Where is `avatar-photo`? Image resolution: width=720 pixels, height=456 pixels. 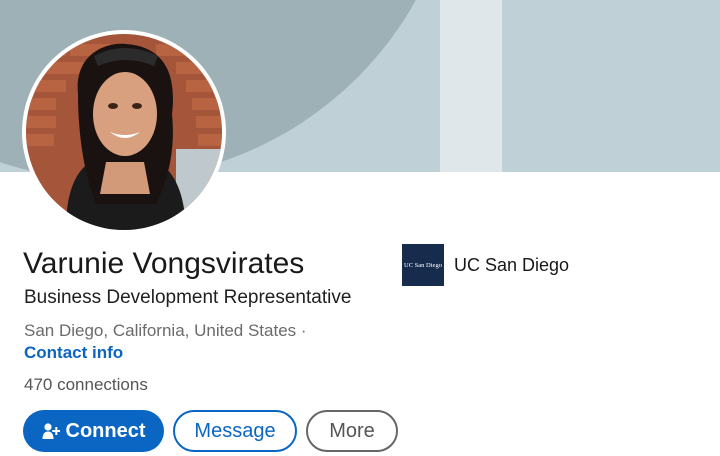 avatar-photo is located at coordinates (124, 132).